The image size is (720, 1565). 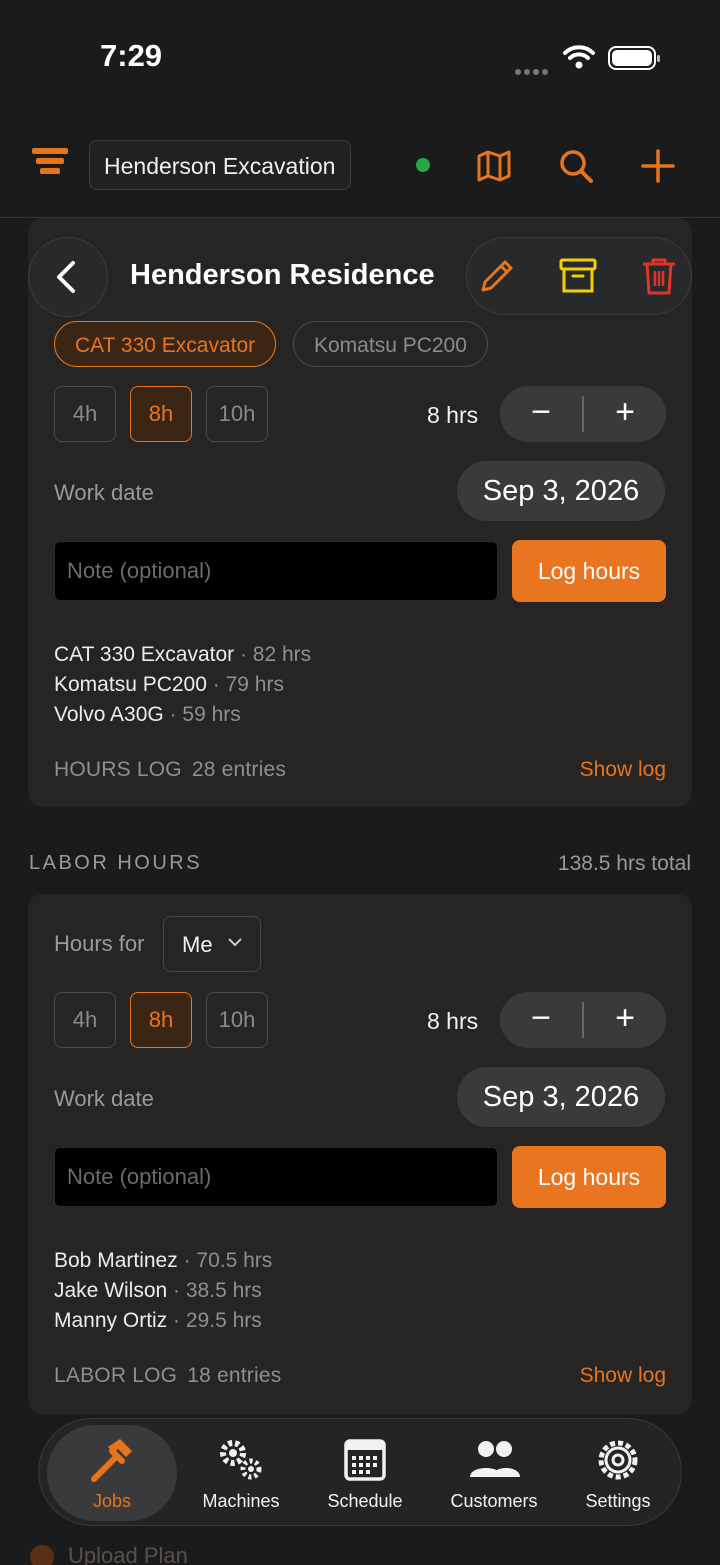 I want to click on tab-customers: Customers, so click(x=494, y=1473).